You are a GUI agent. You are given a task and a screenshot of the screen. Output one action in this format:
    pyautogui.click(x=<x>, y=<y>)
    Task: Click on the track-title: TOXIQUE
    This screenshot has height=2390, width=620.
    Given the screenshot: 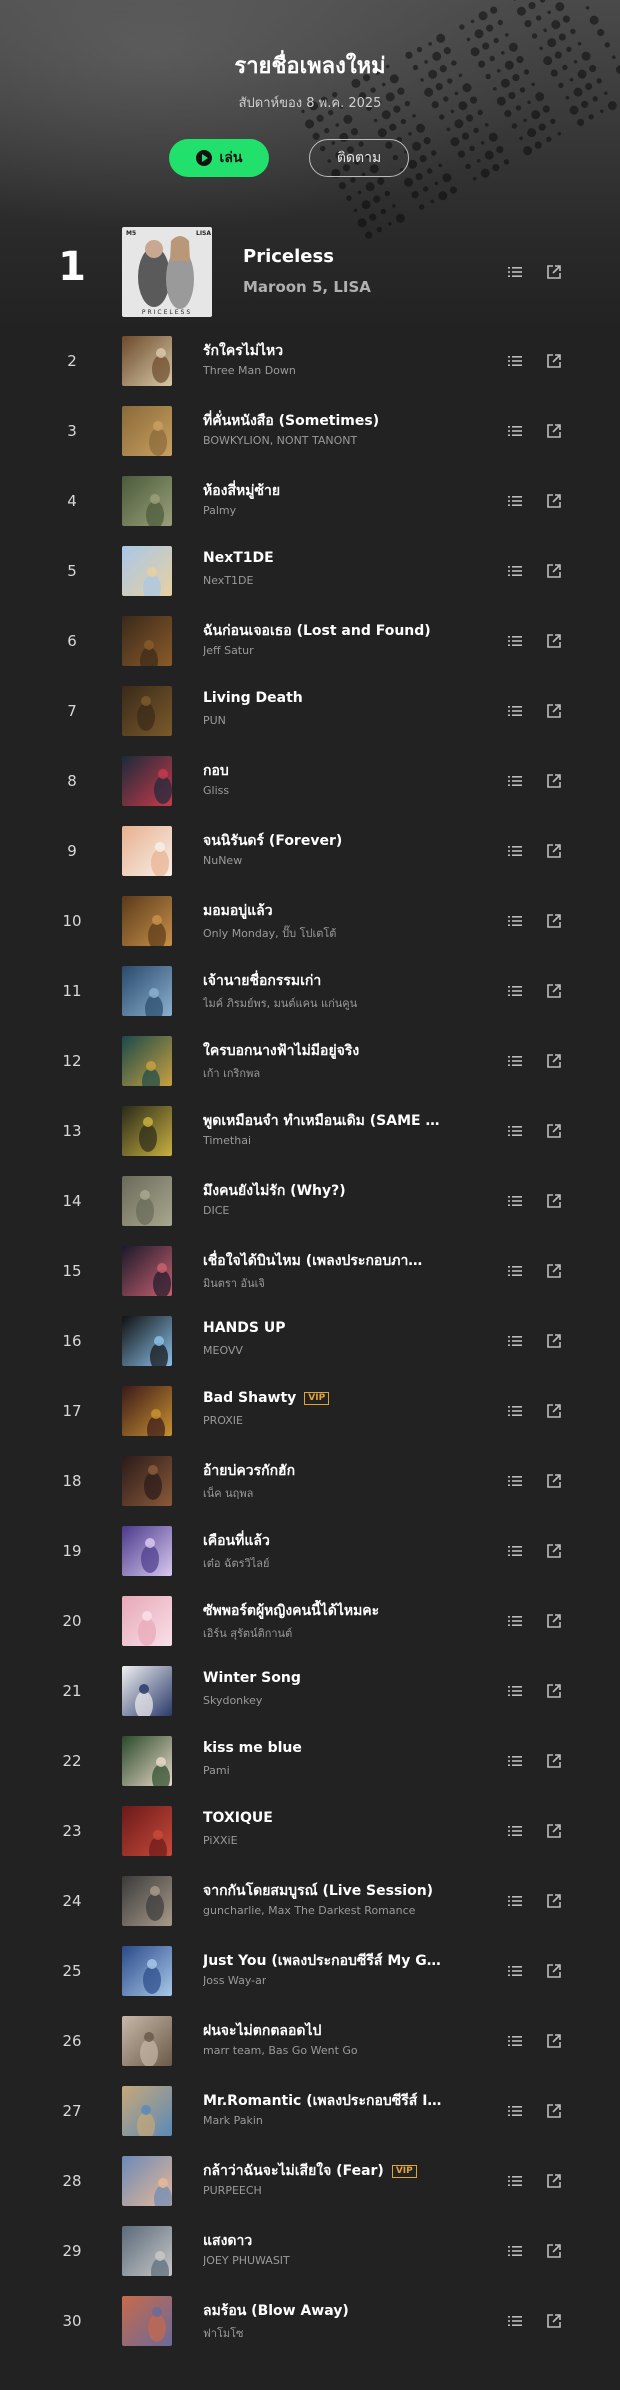 What is the action you would take?
    pyautogui.click(x=238, y=1818)
    